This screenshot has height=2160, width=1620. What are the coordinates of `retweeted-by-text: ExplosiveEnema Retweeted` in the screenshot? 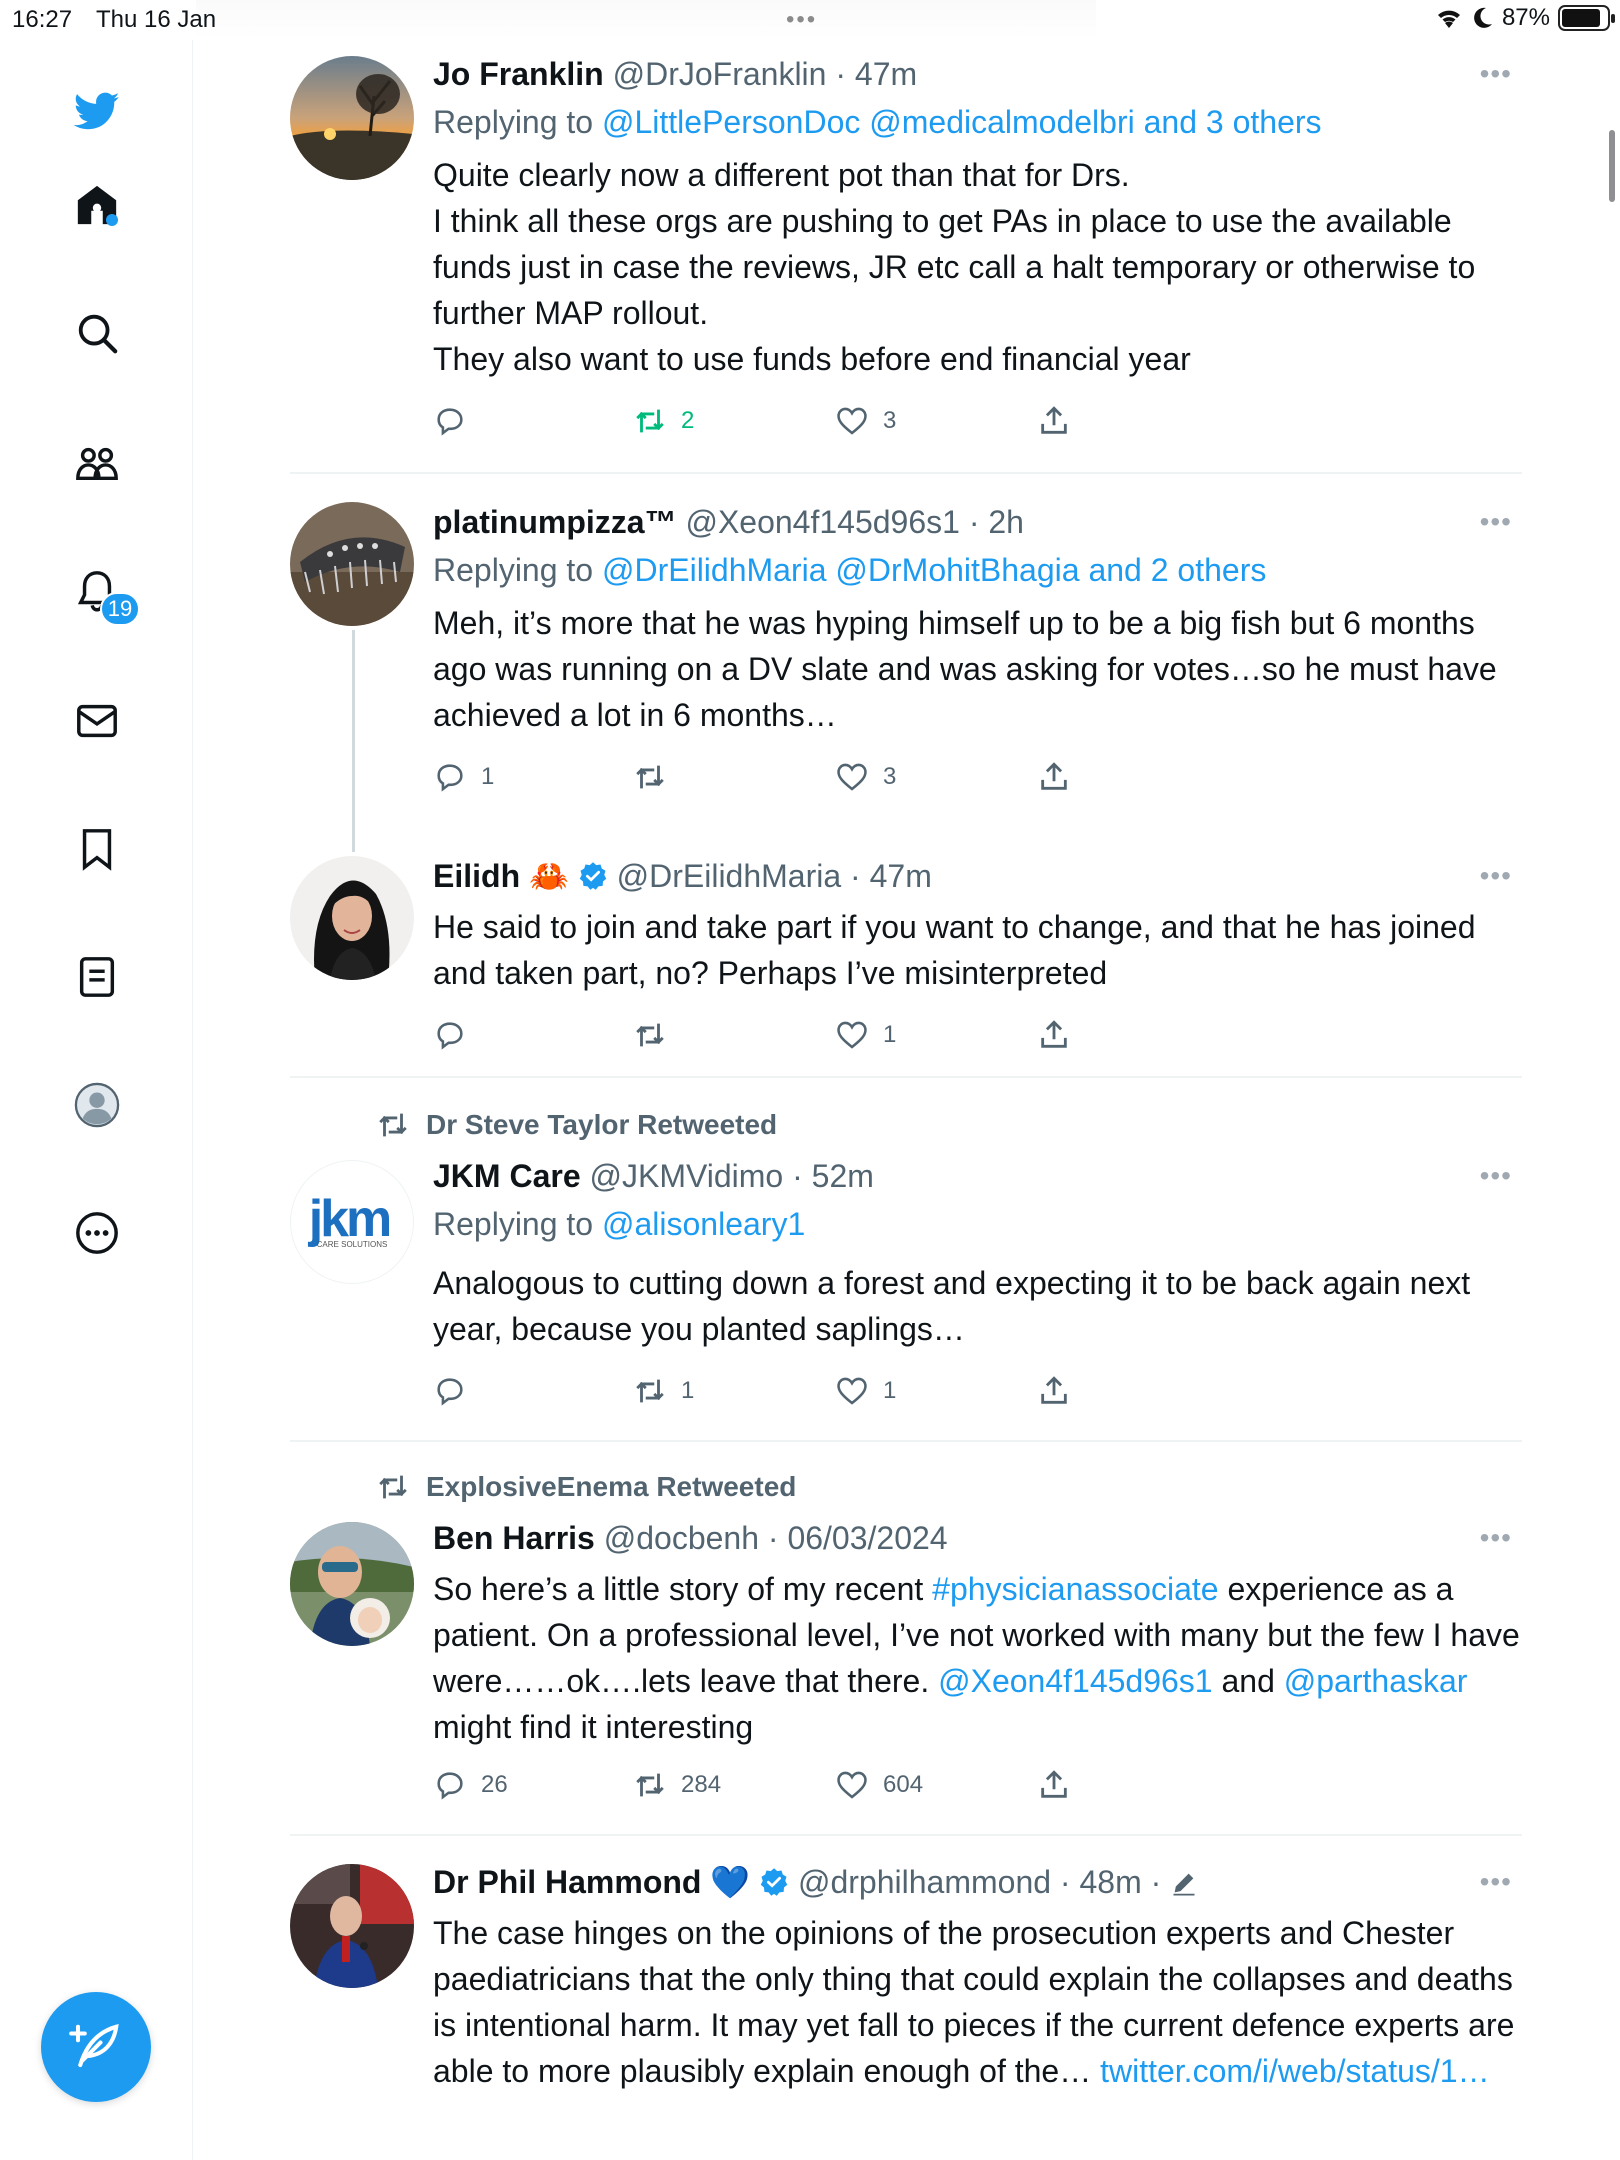 It's located at (611, 1486).